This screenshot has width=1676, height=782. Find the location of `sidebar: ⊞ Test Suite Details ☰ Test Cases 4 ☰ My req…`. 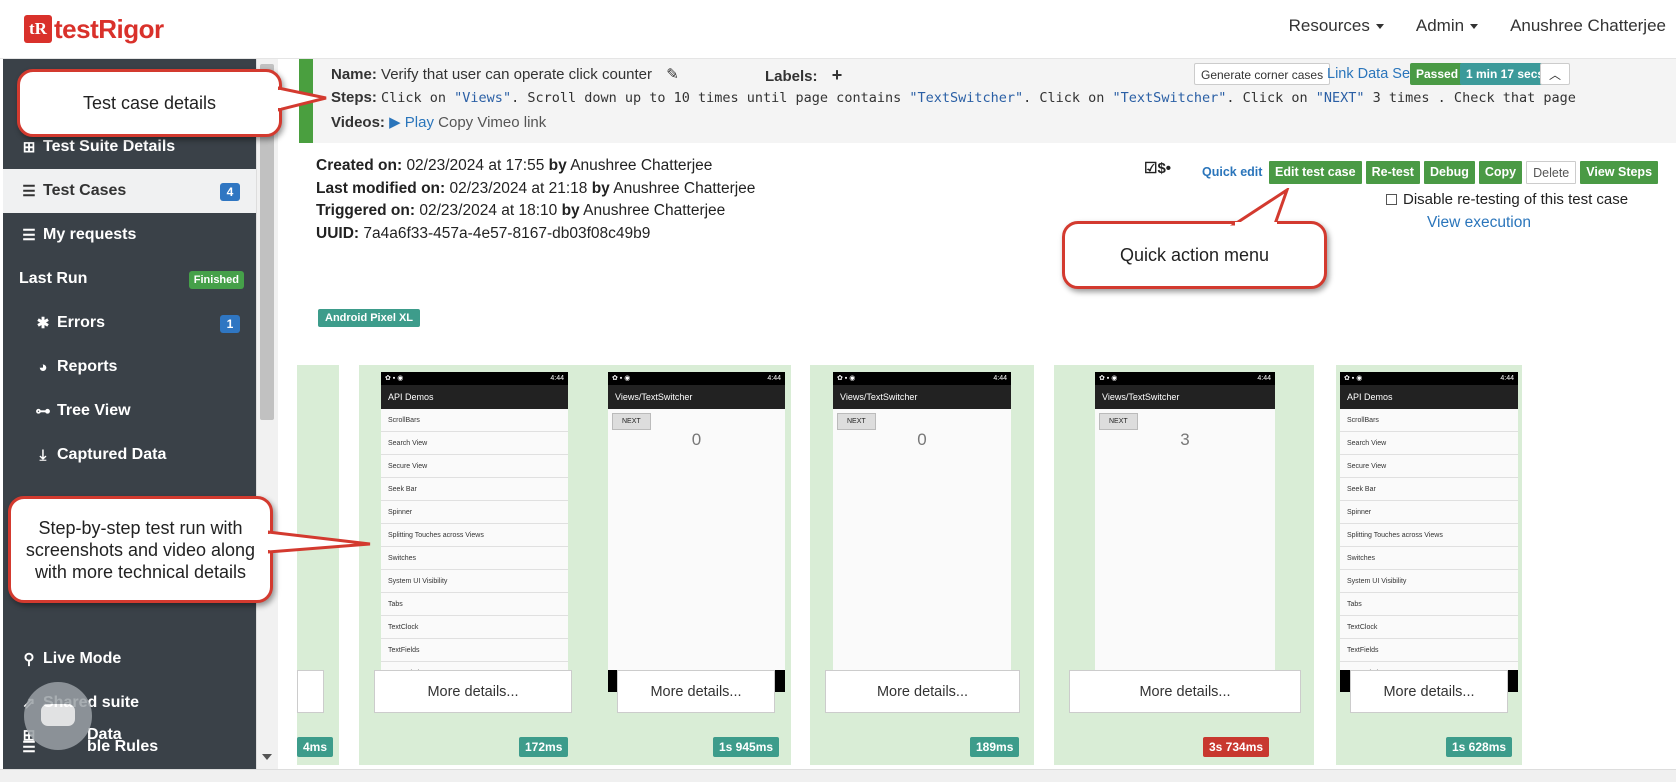

sidebar: ⊞ Test Suite Details ☰ Test Cases 4 ☰ My req… is located at coordinates (129, 414).